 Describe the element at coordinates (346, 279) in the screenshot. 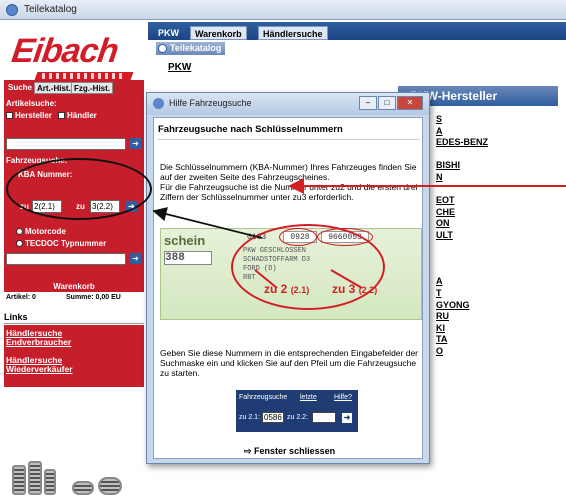

I see `red-pointer-zu3` at that location.